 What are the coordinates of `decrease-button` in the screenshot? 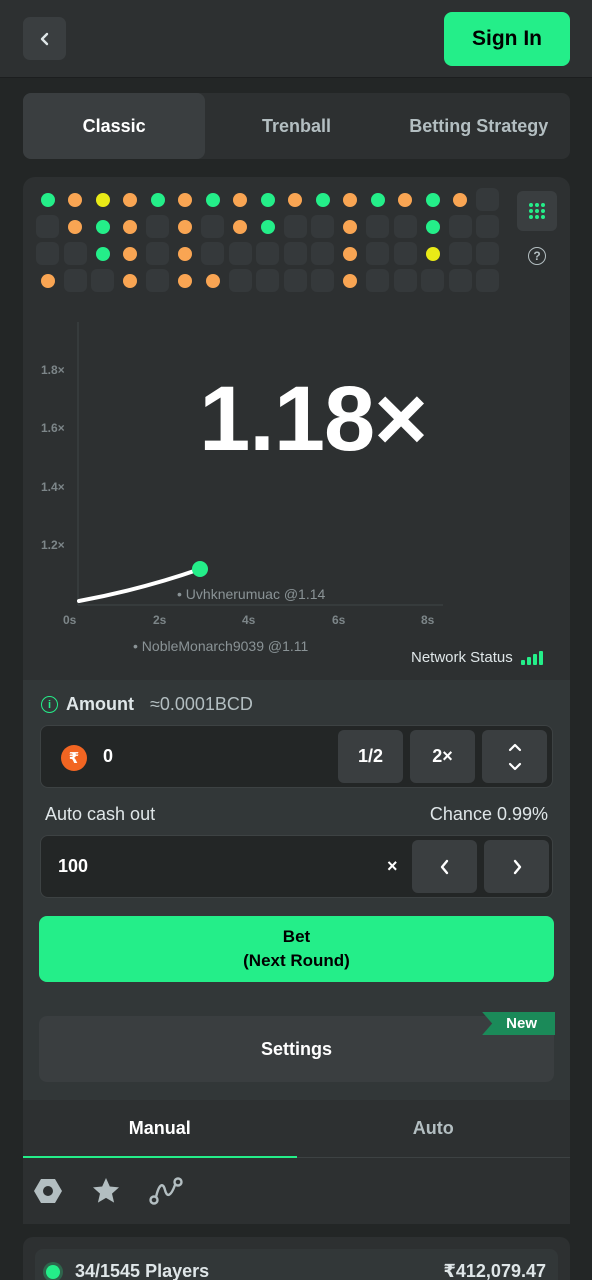 It's located at (444, 866).